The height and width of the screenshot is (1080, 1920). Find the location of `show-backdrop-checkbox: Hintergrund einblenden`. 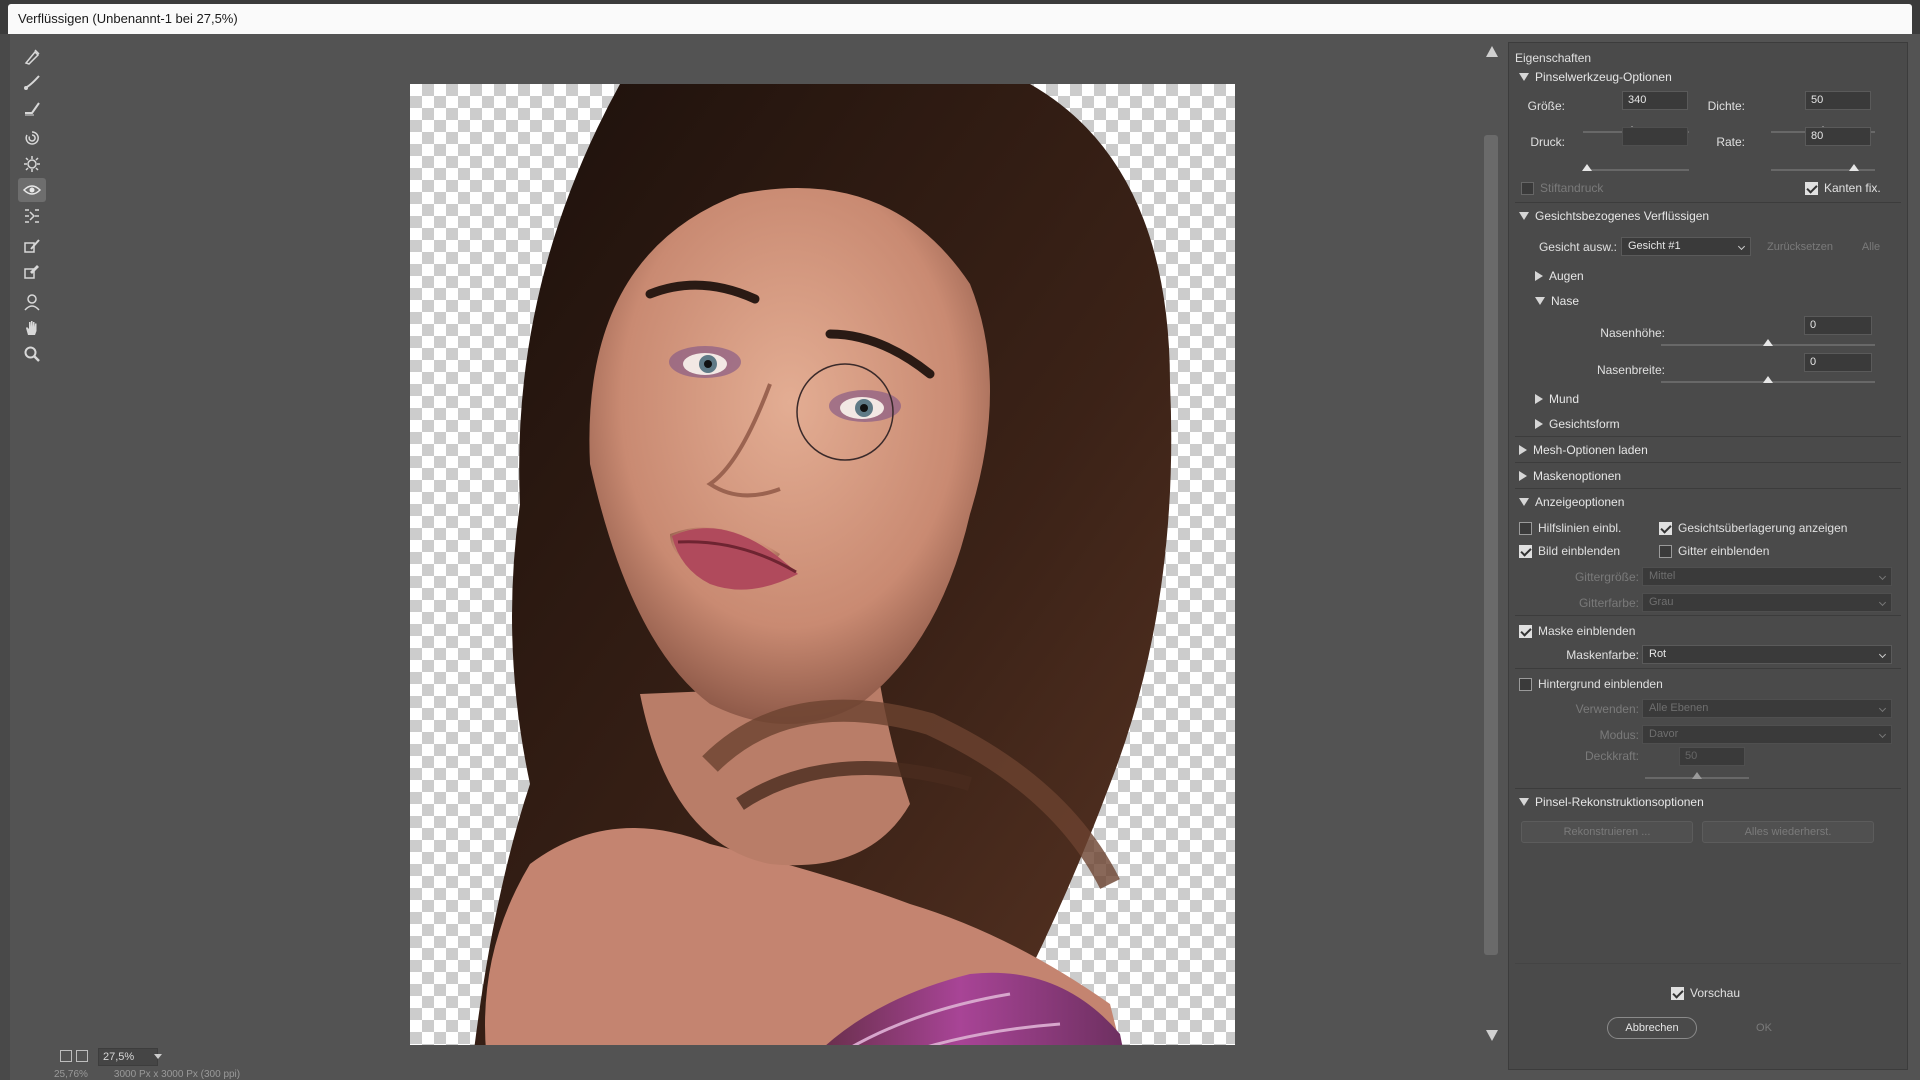

show-backdrop-checkbox: Hintergrund einblenden is located at coordinates (1591, 684).